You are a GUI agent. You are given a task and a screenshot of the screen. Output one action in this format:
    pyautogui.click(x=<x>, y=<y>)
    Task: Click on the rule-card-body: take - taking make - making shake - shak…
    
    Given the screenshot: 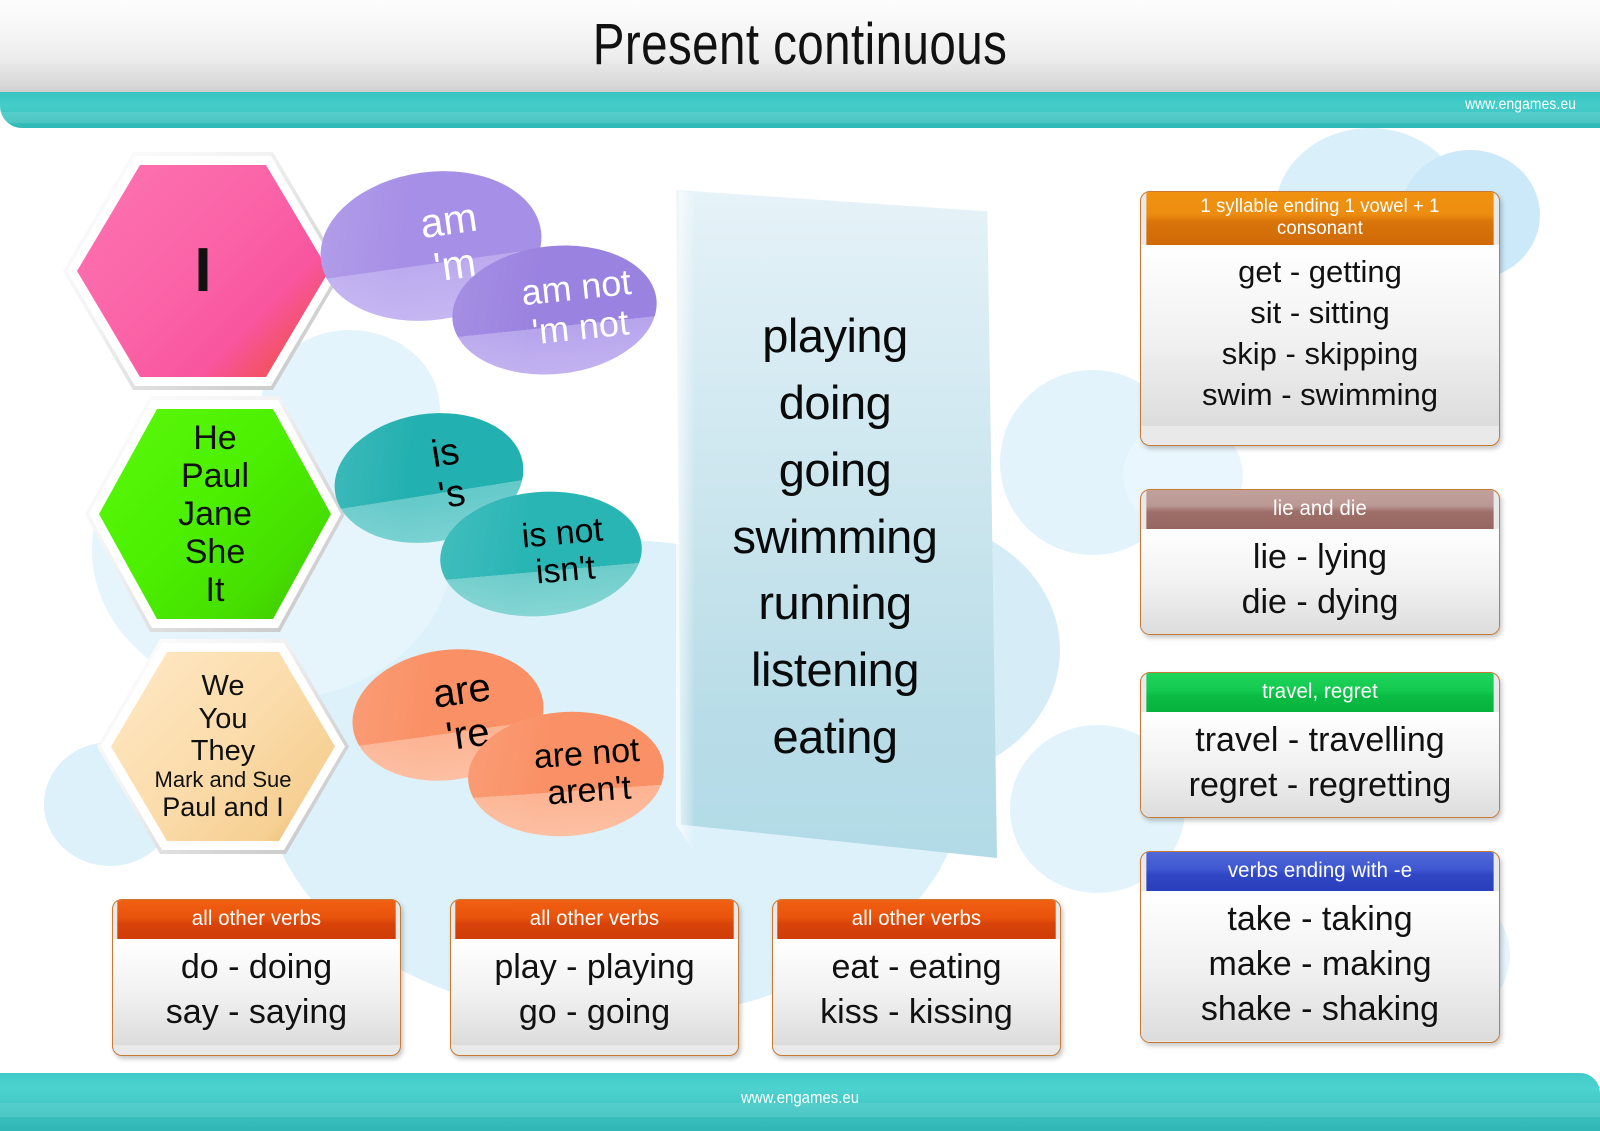 What is the action you would take?
    pyautogui.click(x=1320, y=966)
    